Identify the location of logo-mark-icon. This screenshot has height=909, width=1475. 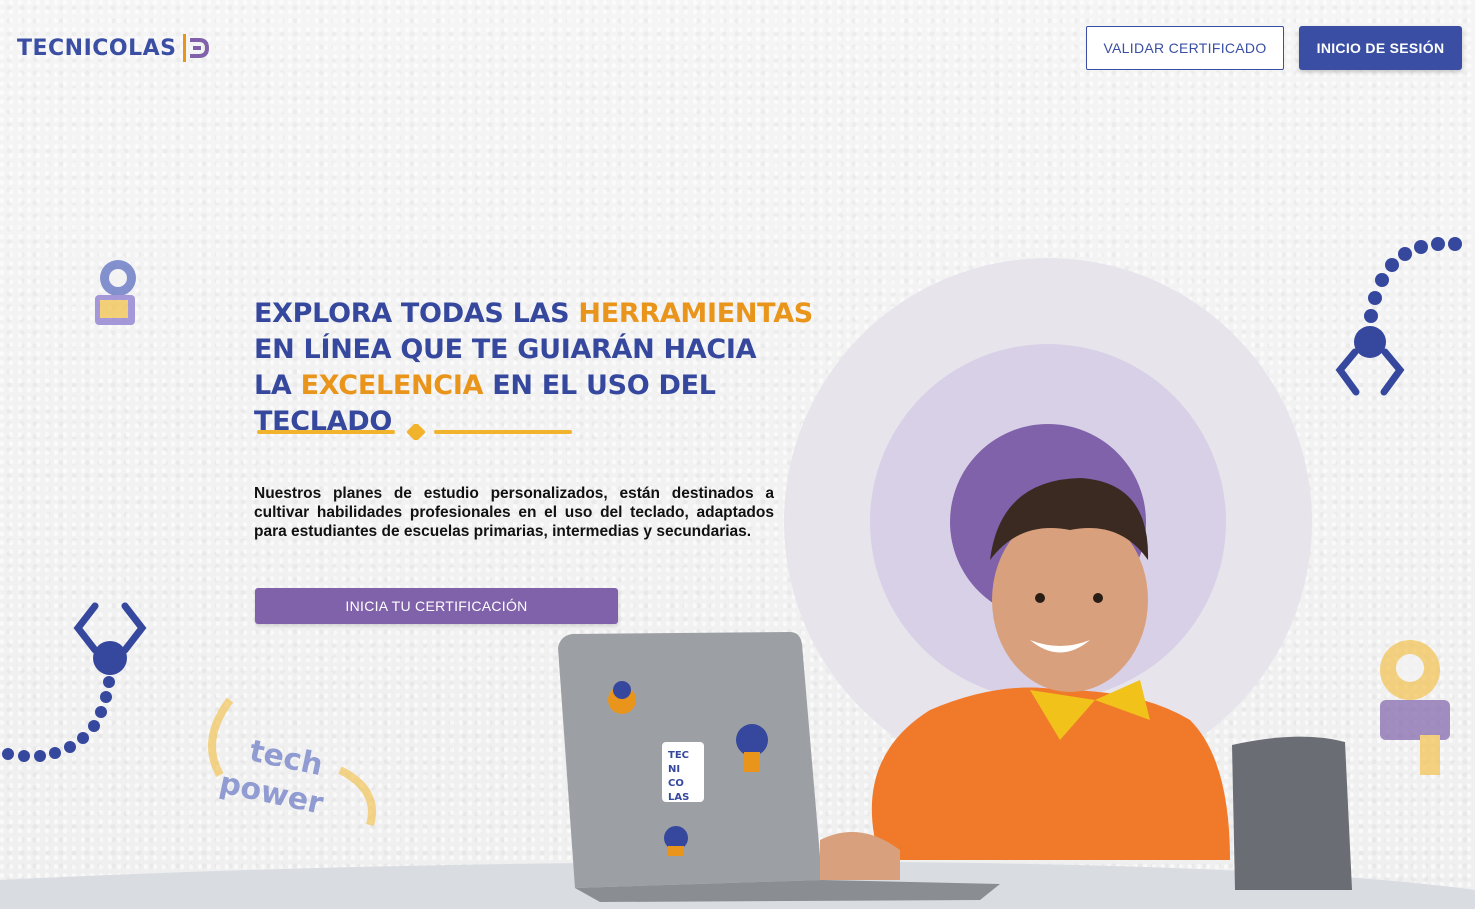
(195, 48).